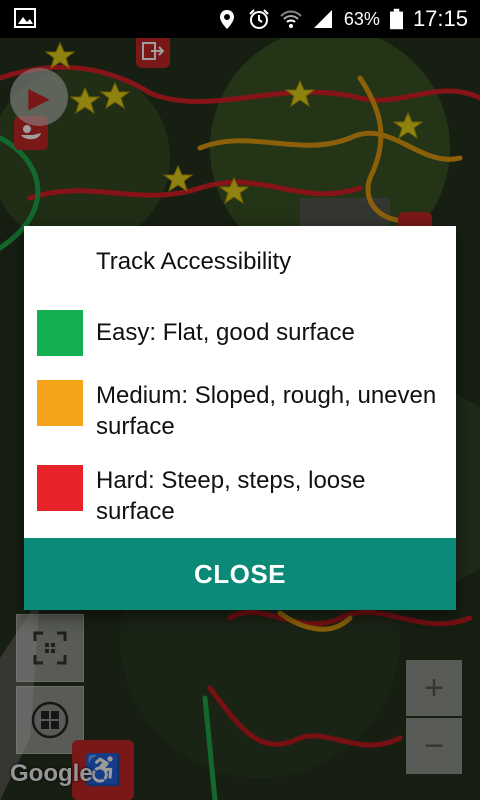 This screenshot has width=480, height=800. I want to click on wifi-icon, so click(291, 19).